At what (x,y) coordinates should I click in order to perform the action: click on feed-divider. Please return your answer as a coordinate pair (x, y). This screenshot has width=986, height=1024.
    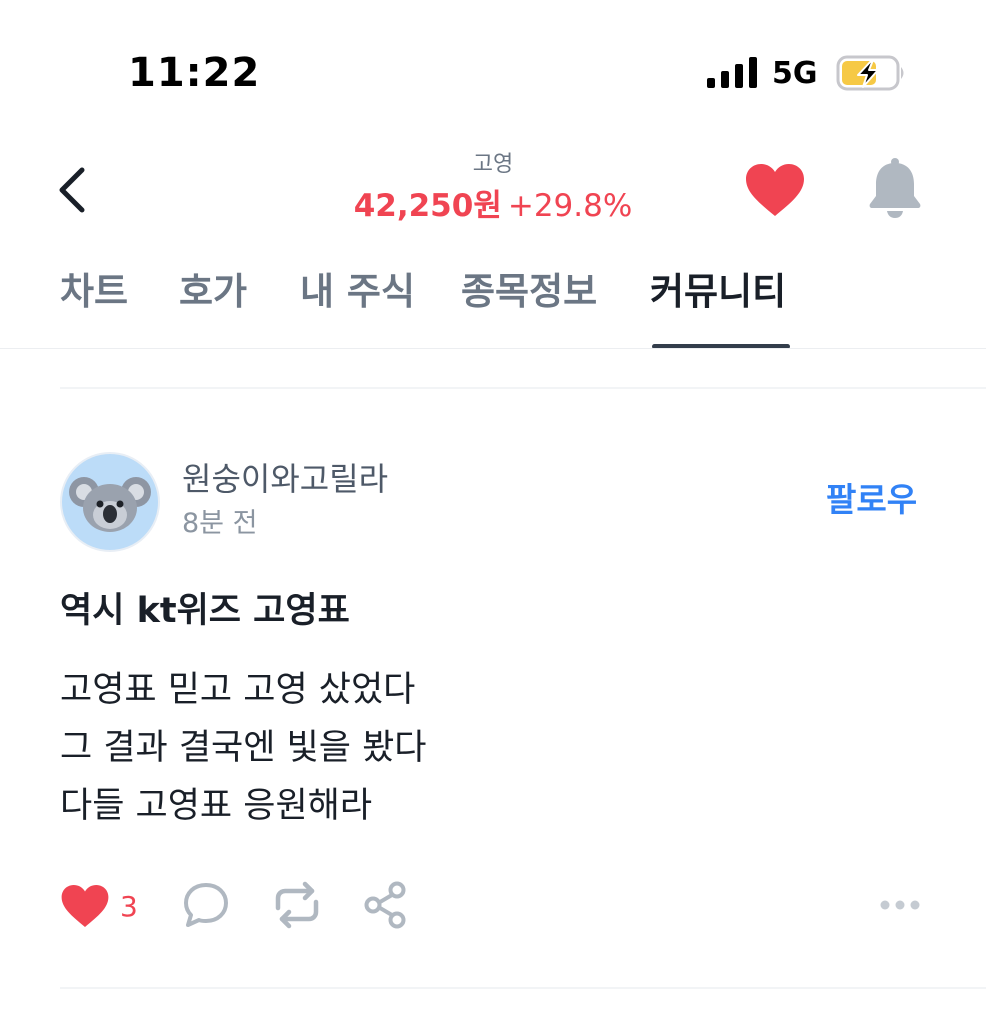
    Looking at the image, I should click on (523, 388).